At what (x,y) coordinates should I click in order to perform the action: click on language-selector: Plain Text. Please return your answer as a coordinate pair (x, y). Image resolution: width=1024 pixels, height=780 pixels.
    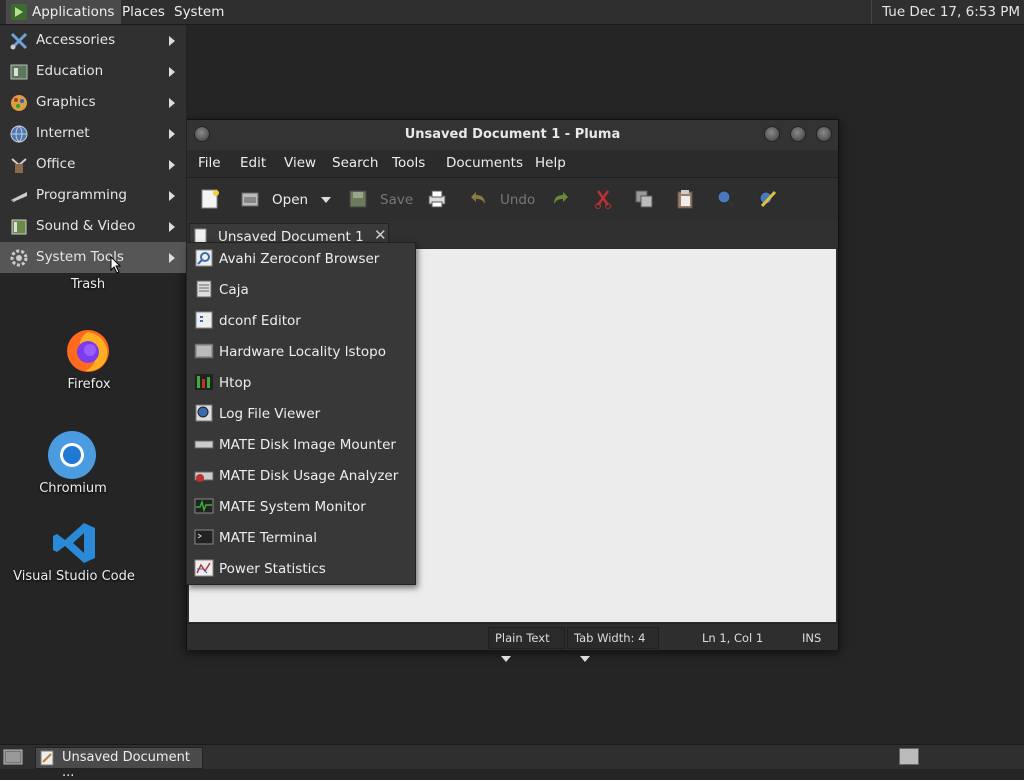
    Looking at the image, I should click on (526, 644).